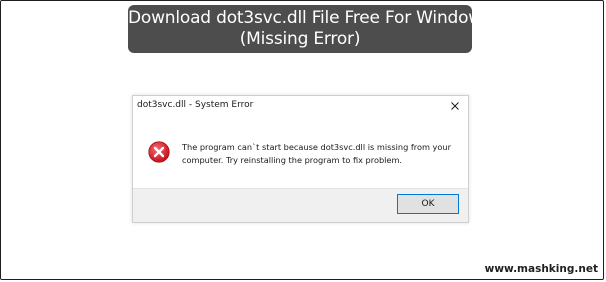  Describe the element at coordinates (428, 204) in the screenshot. I see `ok-button: OK` at that location.